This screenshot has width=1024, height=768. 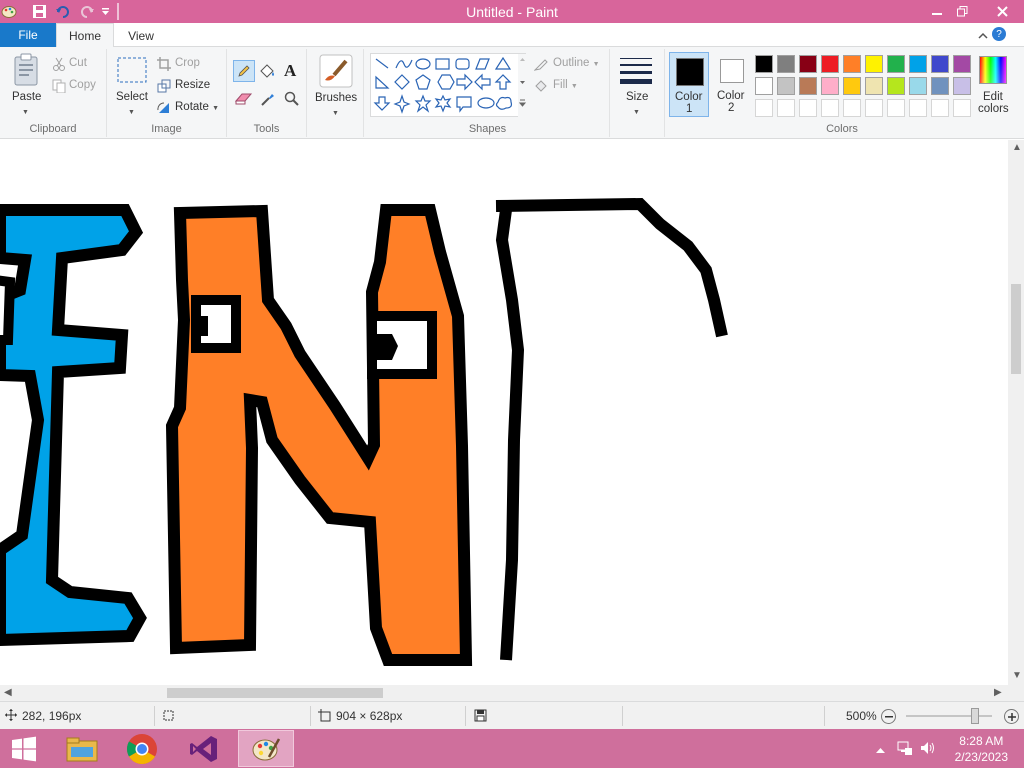 What do you see at coordinates (576, 63) in the screenshot?
I see `outline-button: Outline ▼` at bounding box center [576, 63].